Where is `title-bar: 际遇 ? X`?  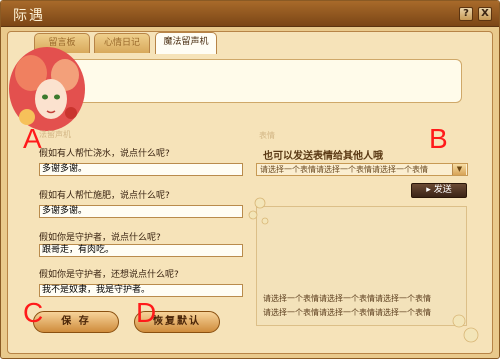 title-bar: 际遇 ? X is located at coordinates (250, 14).